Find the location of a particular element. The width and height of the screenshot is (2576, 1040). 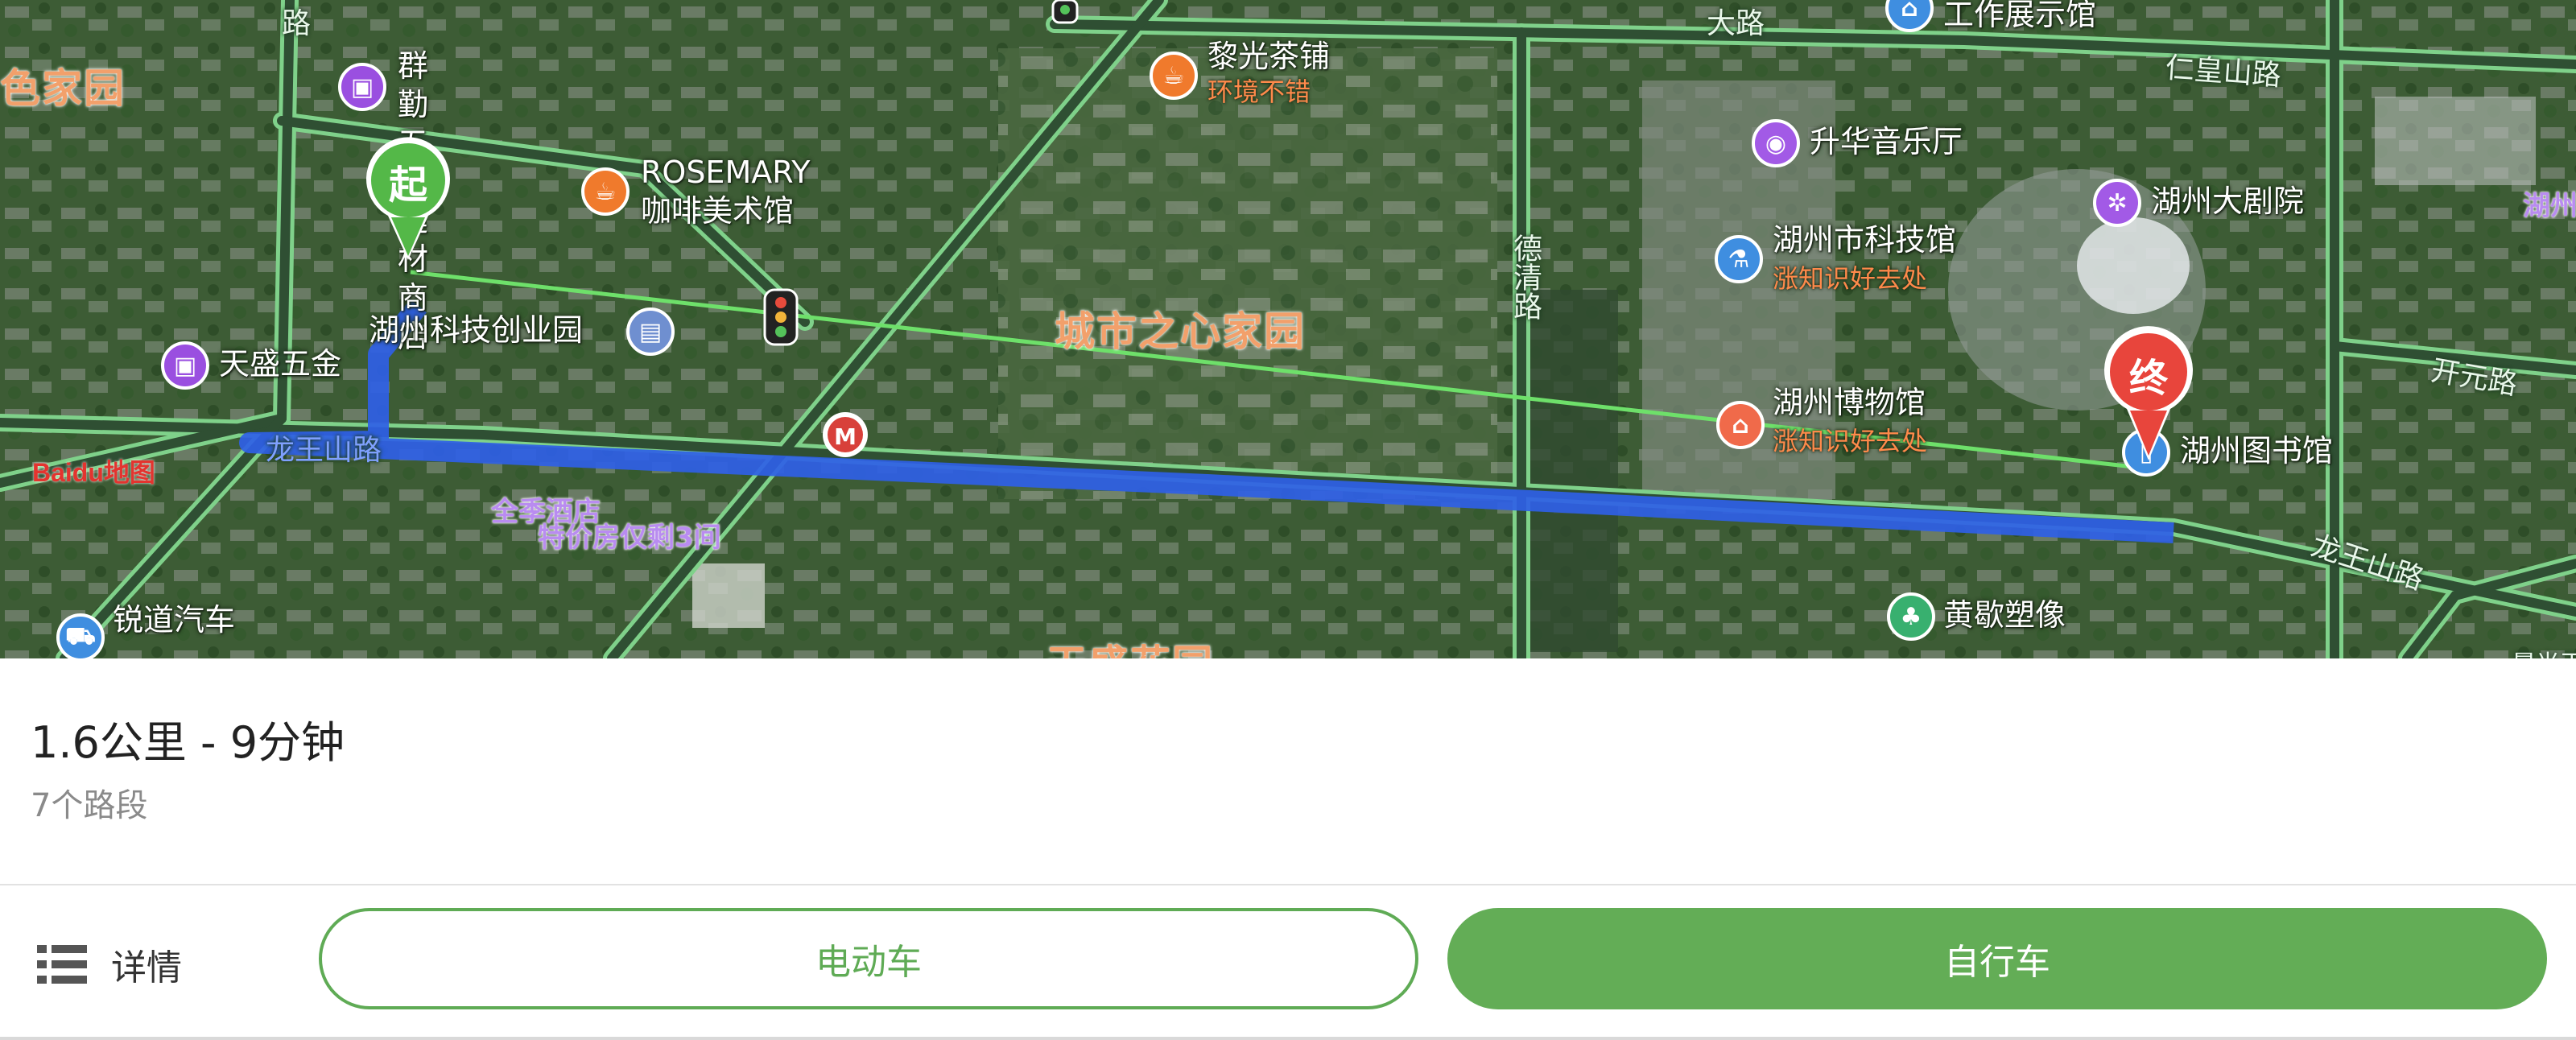

poi-edge-right: 湖州 is located at coordinates (2549, 203).